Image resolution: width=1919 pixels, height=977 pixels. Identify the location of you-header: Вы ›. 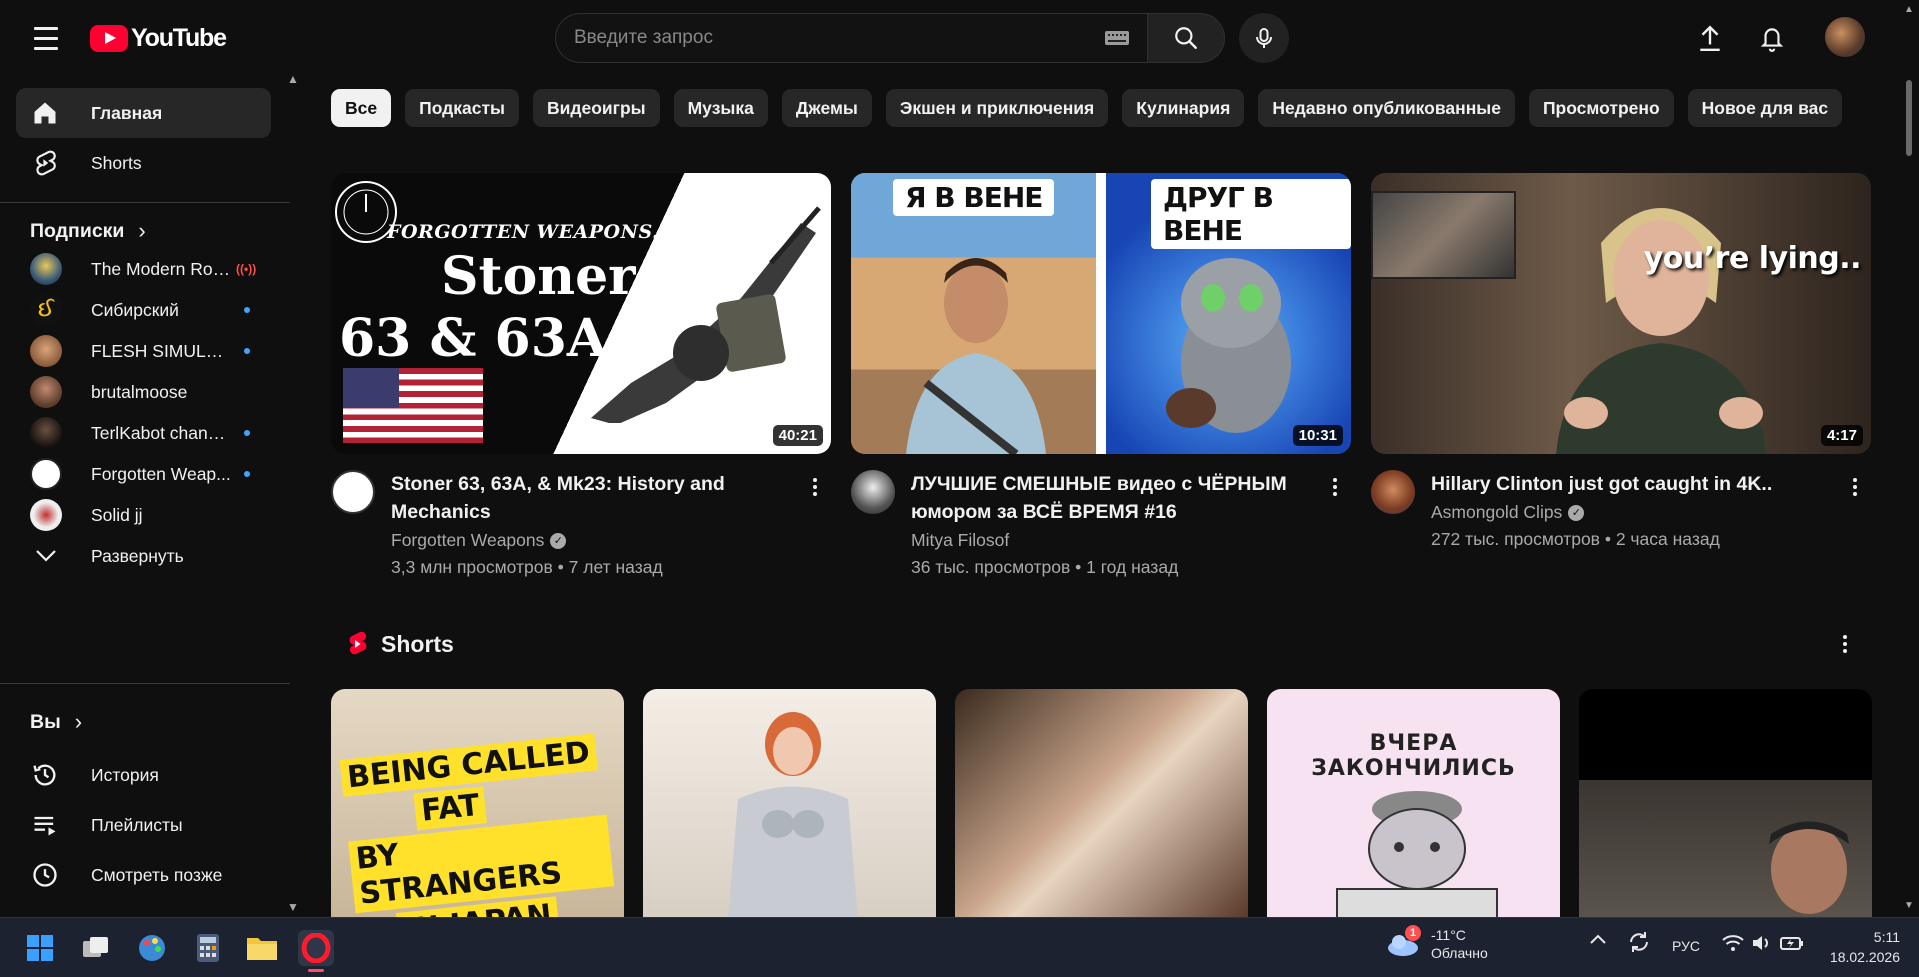
(56, 722).